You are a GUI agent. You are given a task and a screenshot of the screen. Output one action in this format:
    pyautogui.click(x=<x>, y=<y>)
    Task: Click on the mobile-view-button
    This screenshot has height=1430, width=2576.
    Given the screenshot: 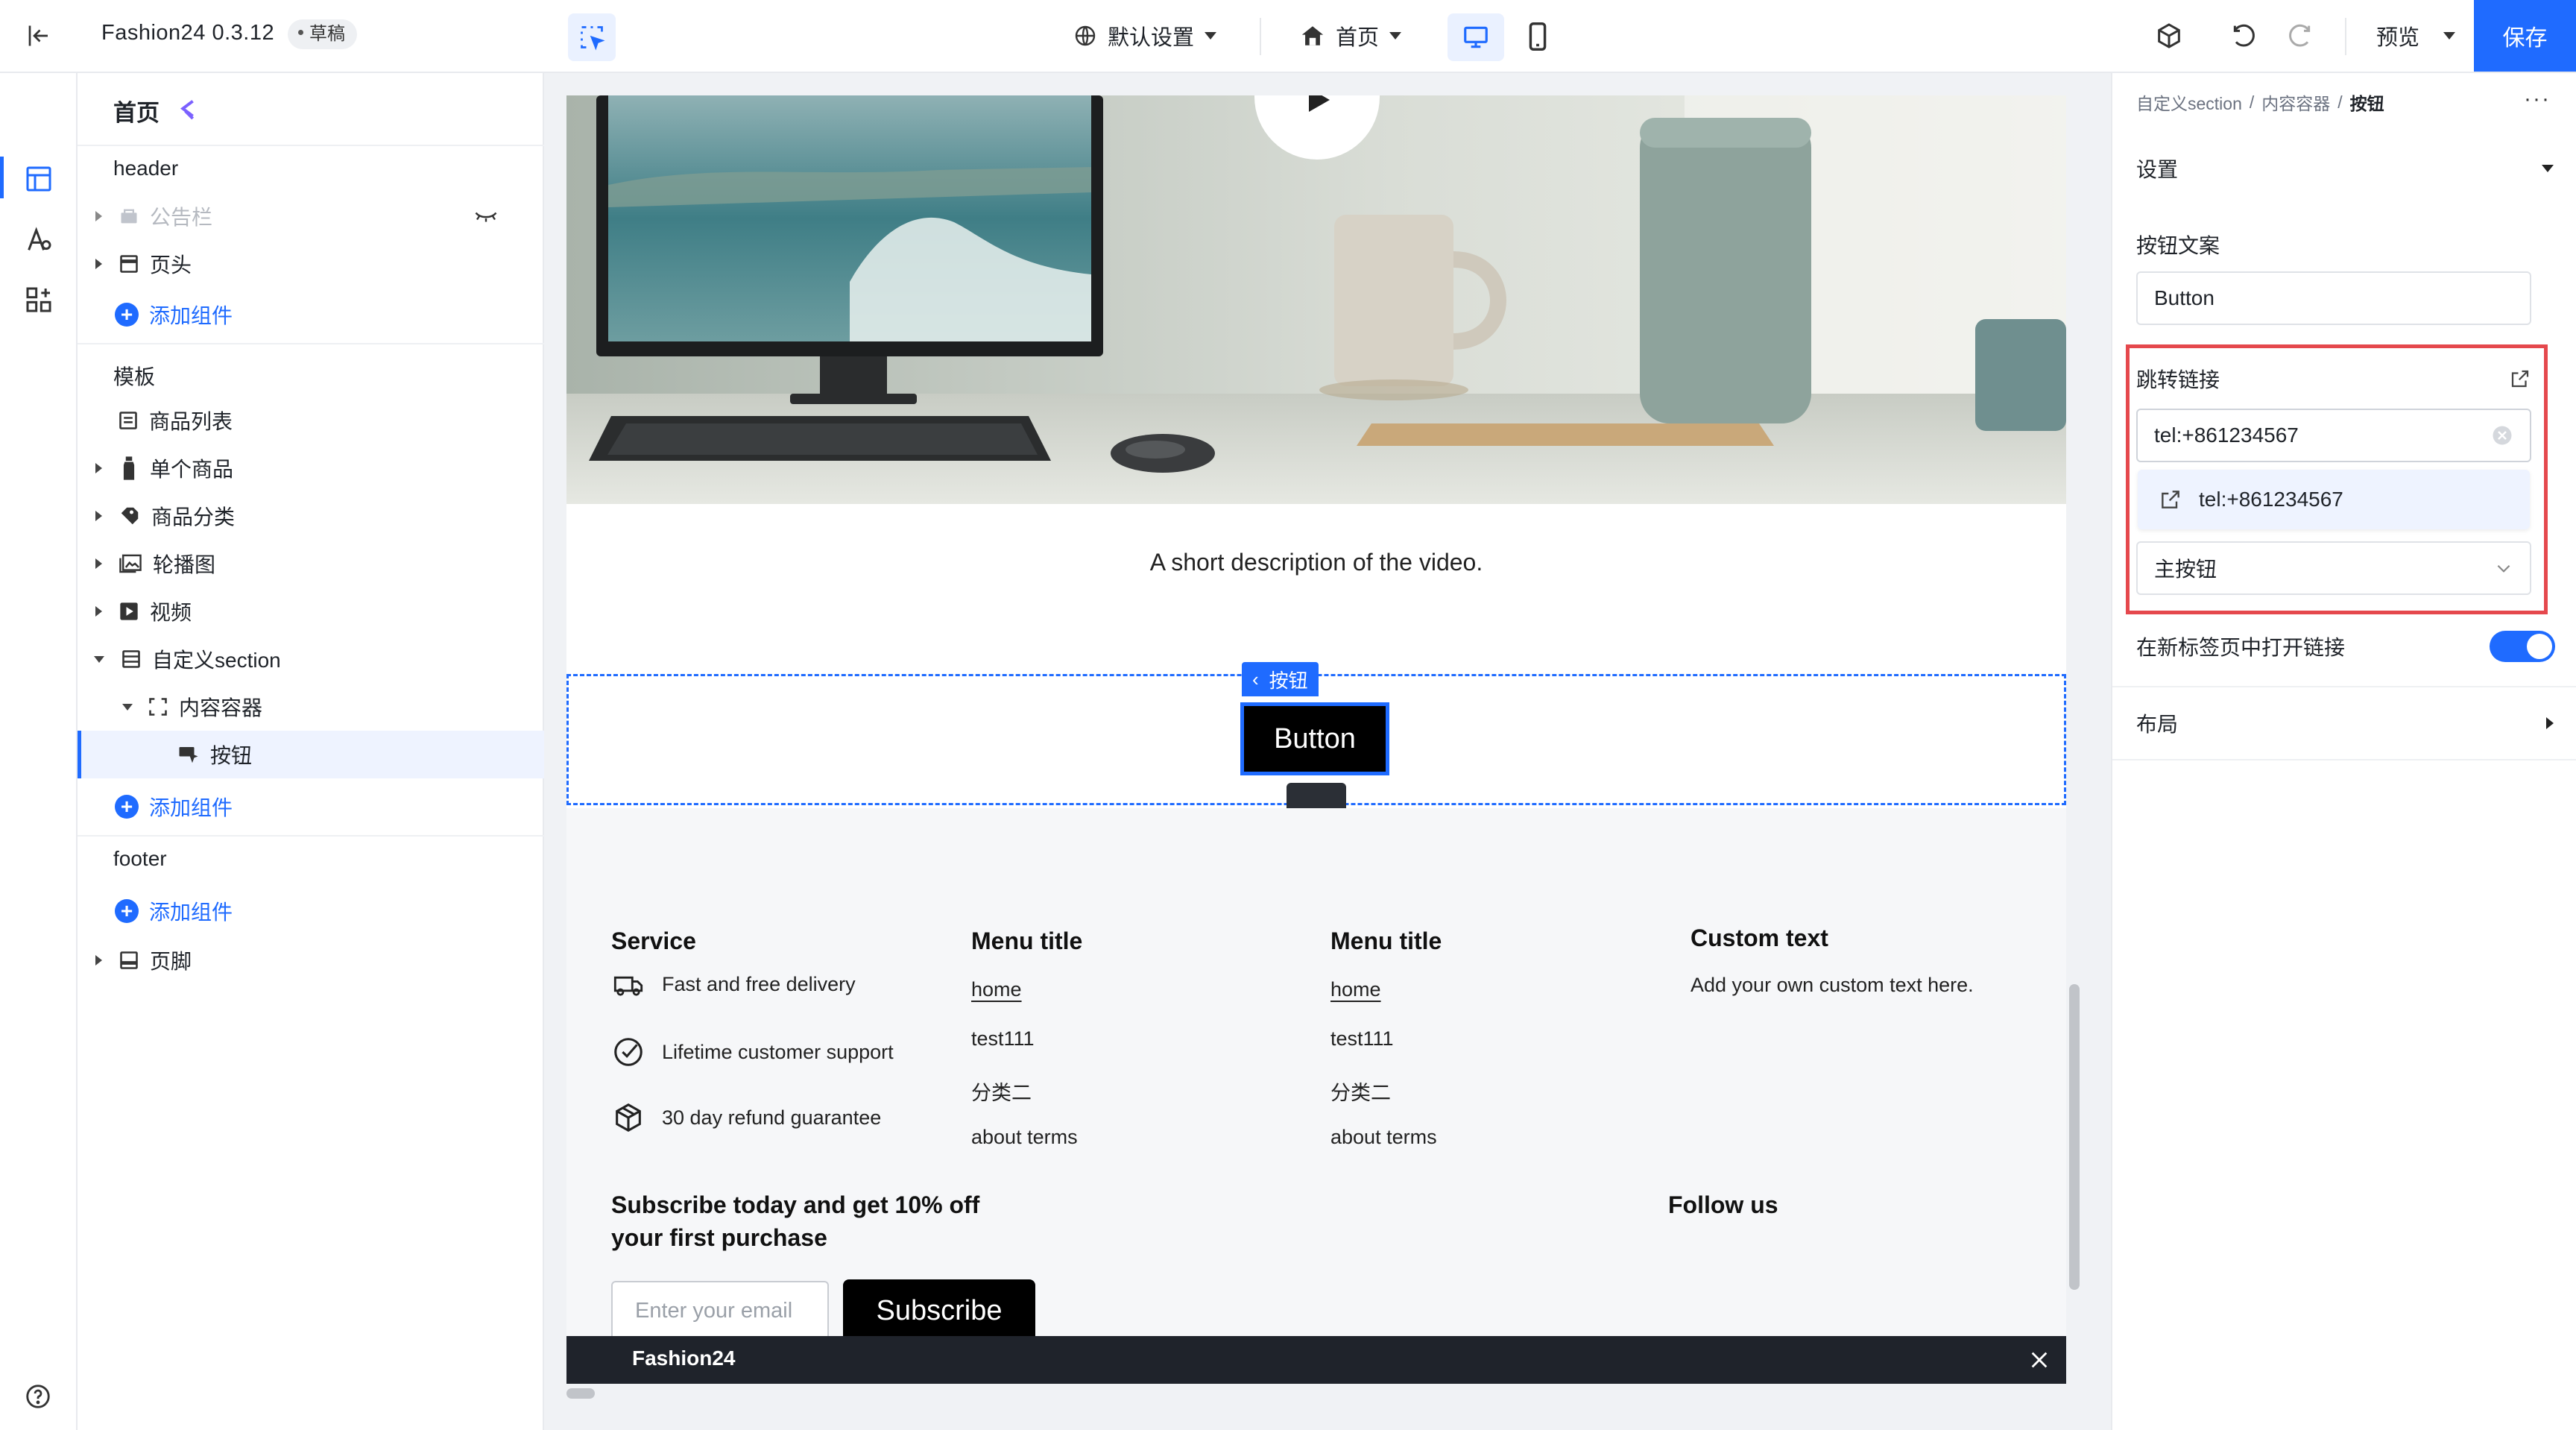 What is the action you would take?
    pyautogui.click(x=1538, y=36)
    